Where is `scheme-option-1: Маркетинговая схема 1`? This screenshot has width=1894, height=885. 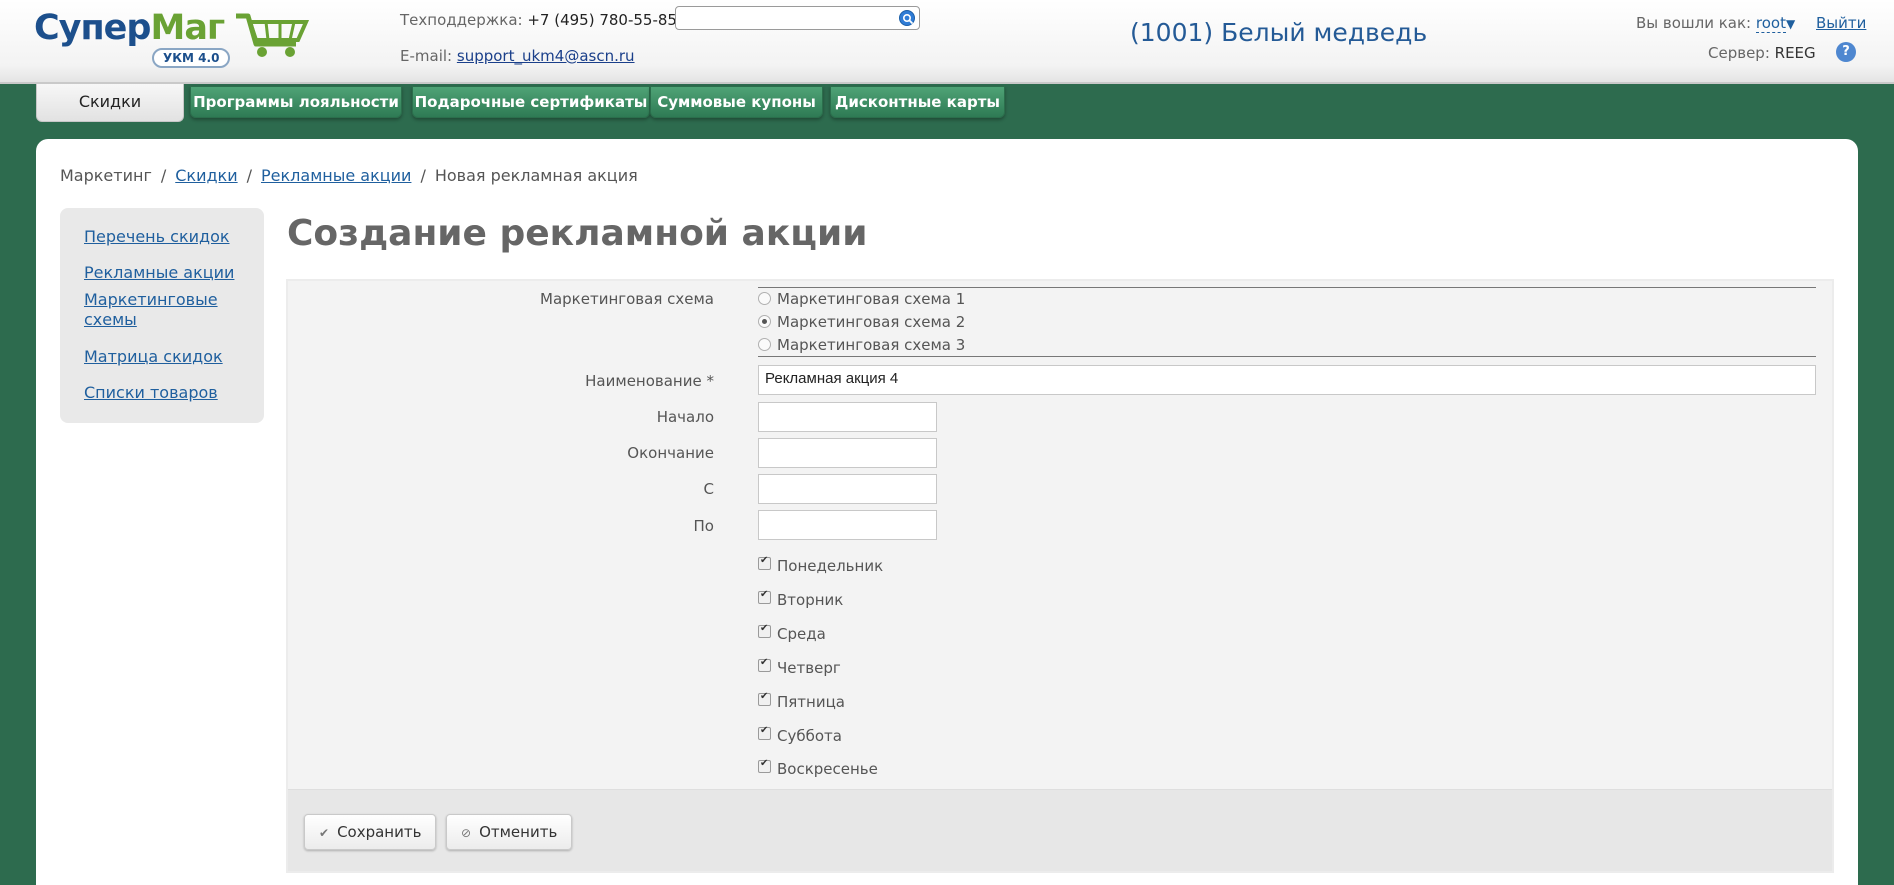 scheme-option-1: Маркетинговая схема 1 is located at coordinates (861, 299).